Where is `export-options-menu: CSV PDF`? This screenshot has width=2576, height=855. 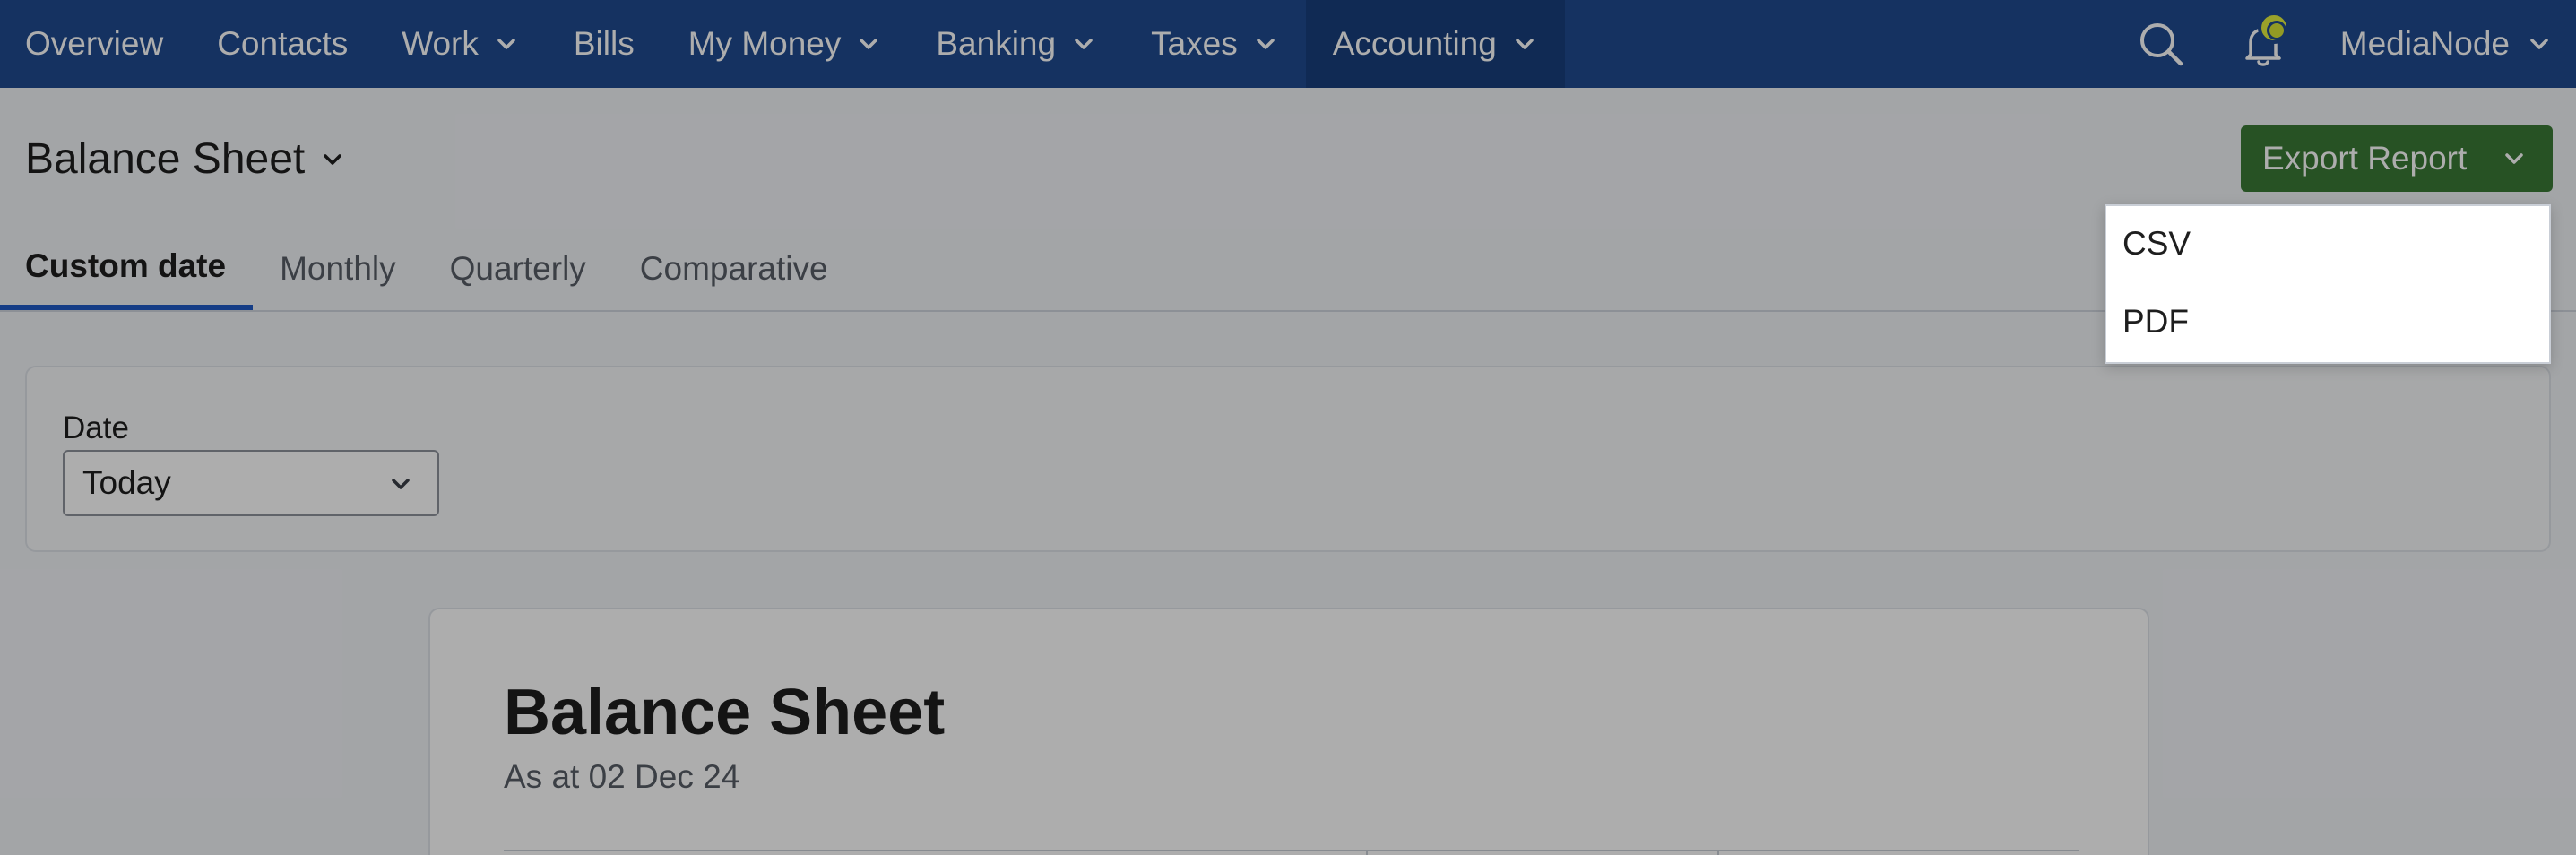 export-options-menu: CSV PDF is located at coordinates (2328, 284).